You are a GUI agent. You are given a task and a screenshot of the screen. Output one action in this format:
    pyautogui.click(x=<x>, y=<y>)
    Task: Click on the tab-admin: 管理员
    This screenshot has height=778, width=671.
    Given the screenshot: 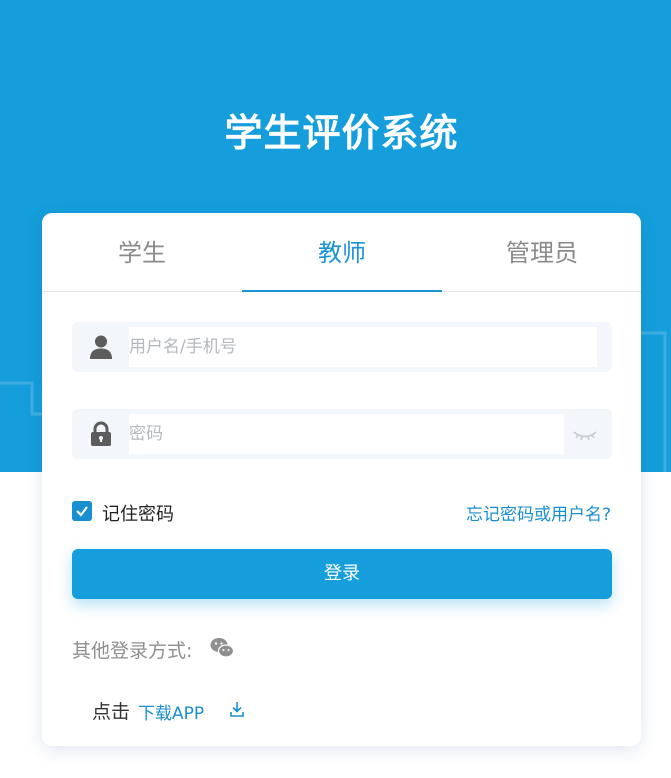 What is the action you would take?
    pyautogui.click(x=542, y=252)
    